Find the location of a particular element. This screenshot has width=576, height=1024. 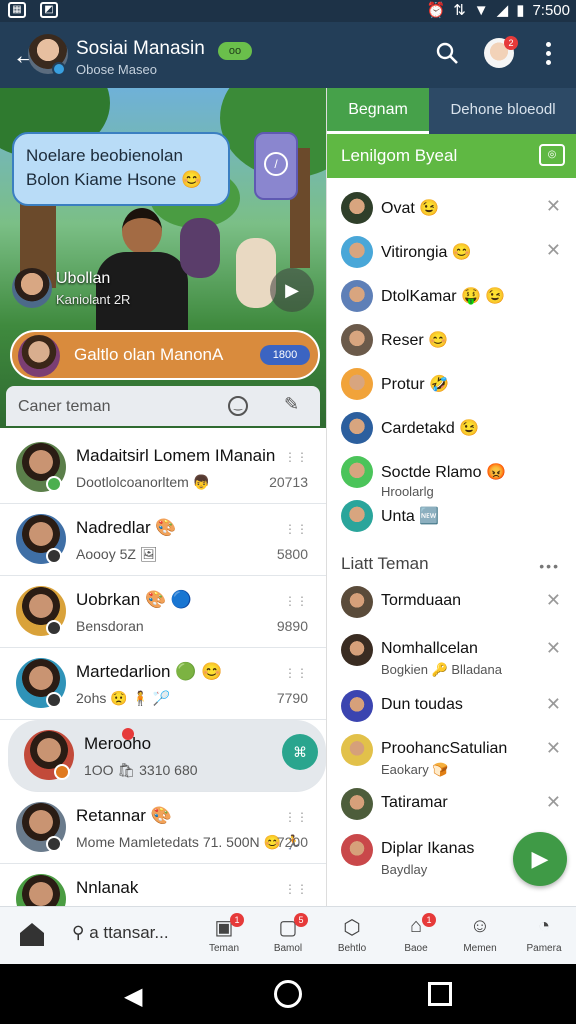

timestamp: 7200 is located at coordinates (292, 842).